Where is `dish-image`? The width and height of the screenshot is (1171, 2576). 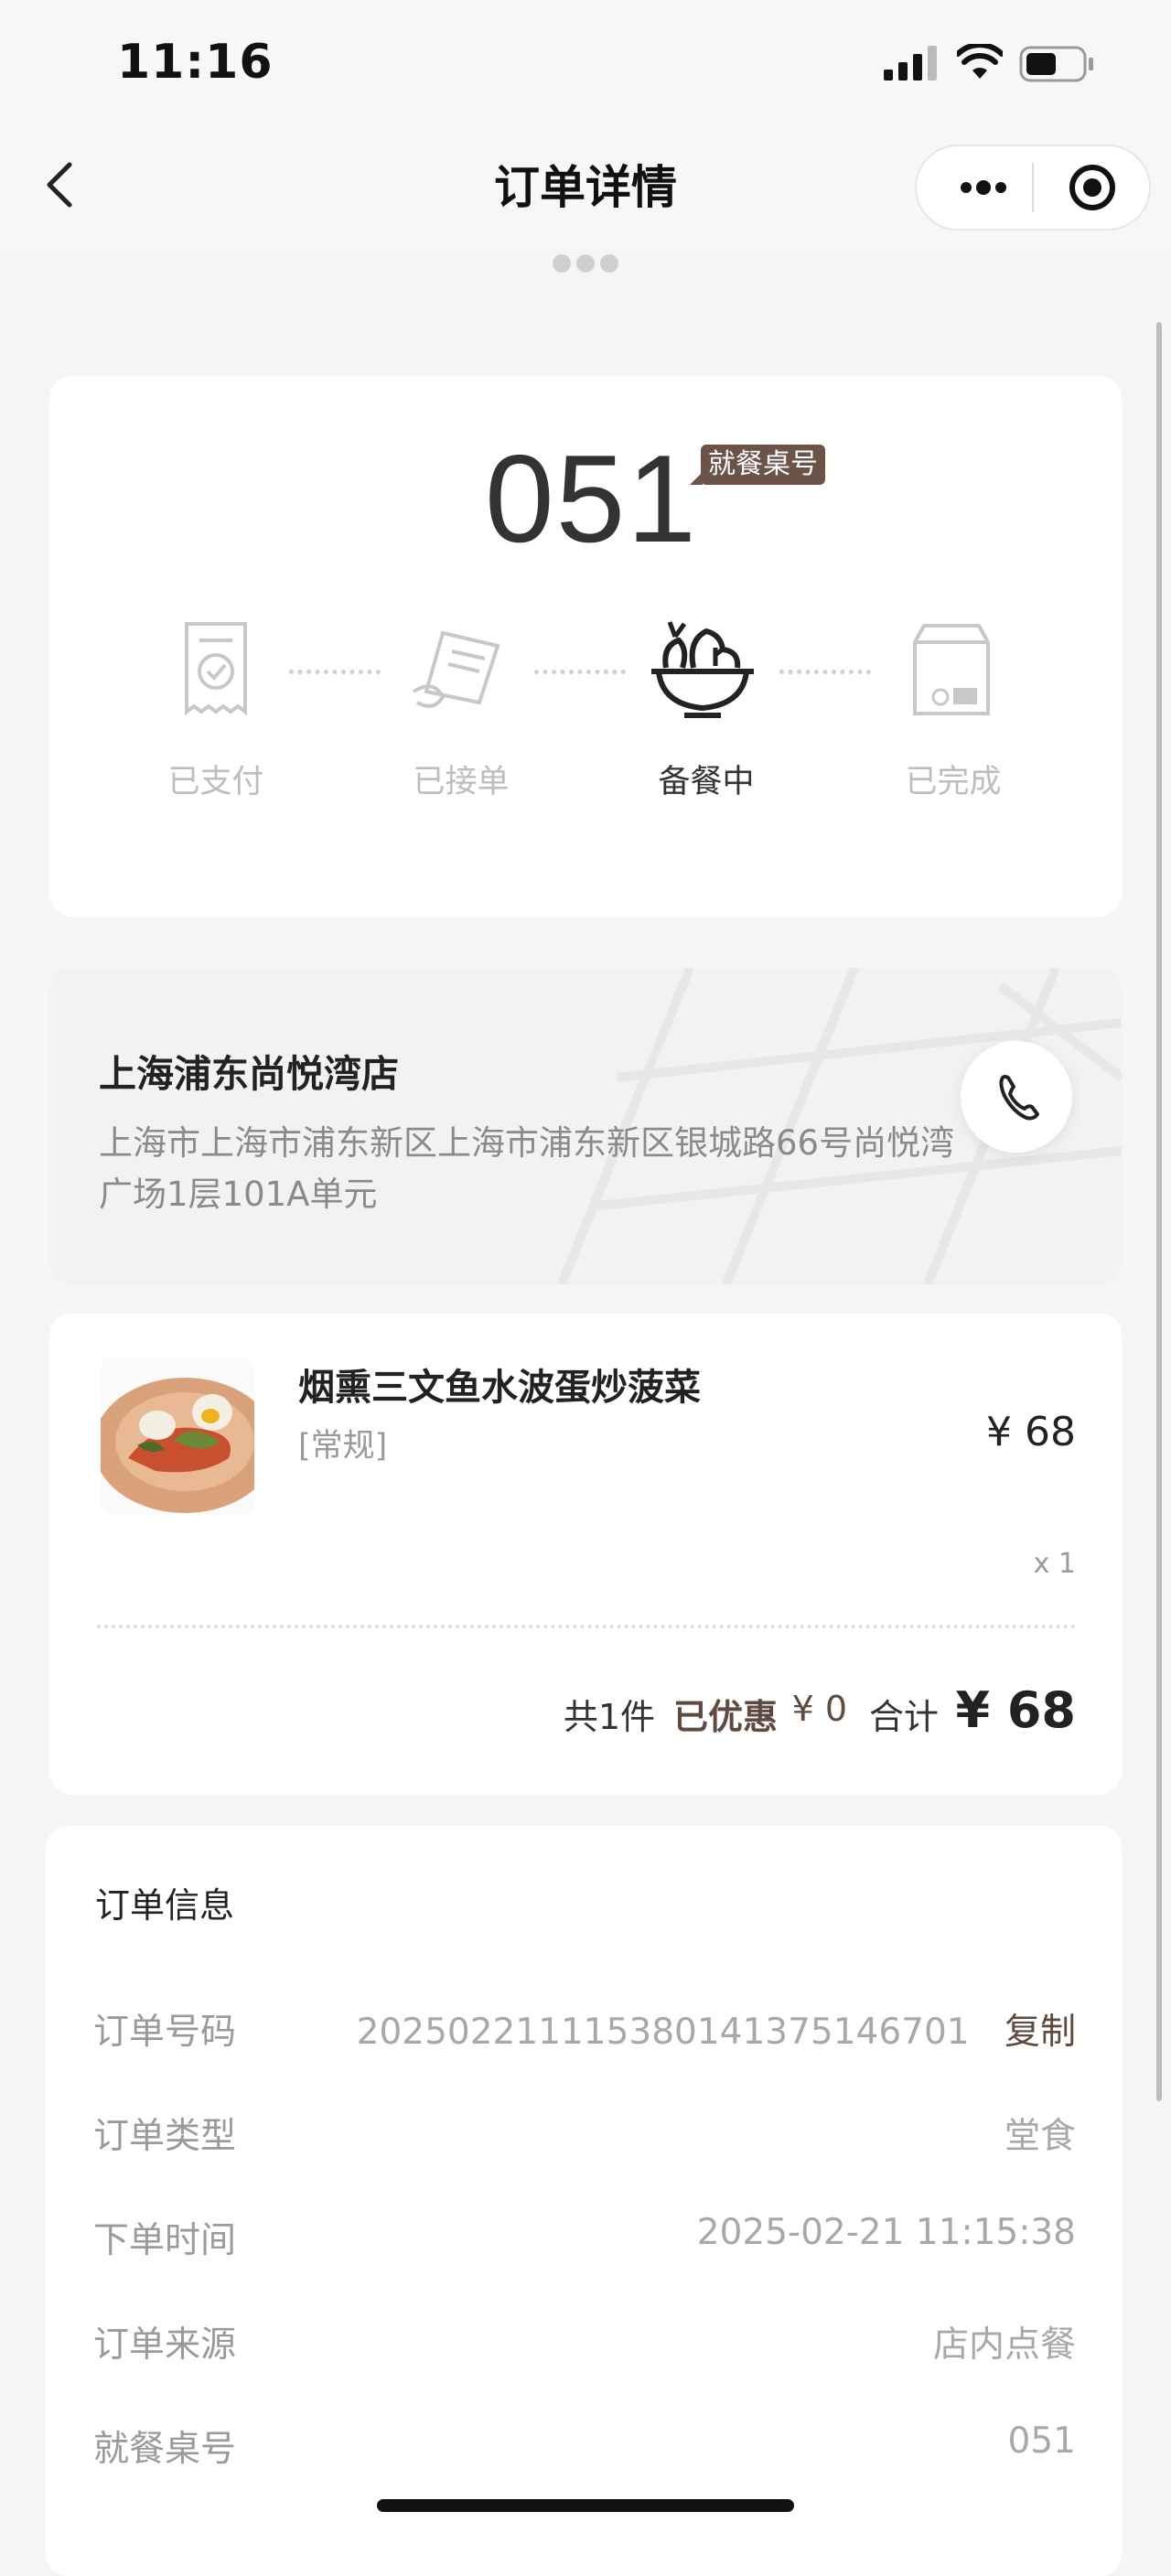 dish-image is located at coordinates (177, 1436).